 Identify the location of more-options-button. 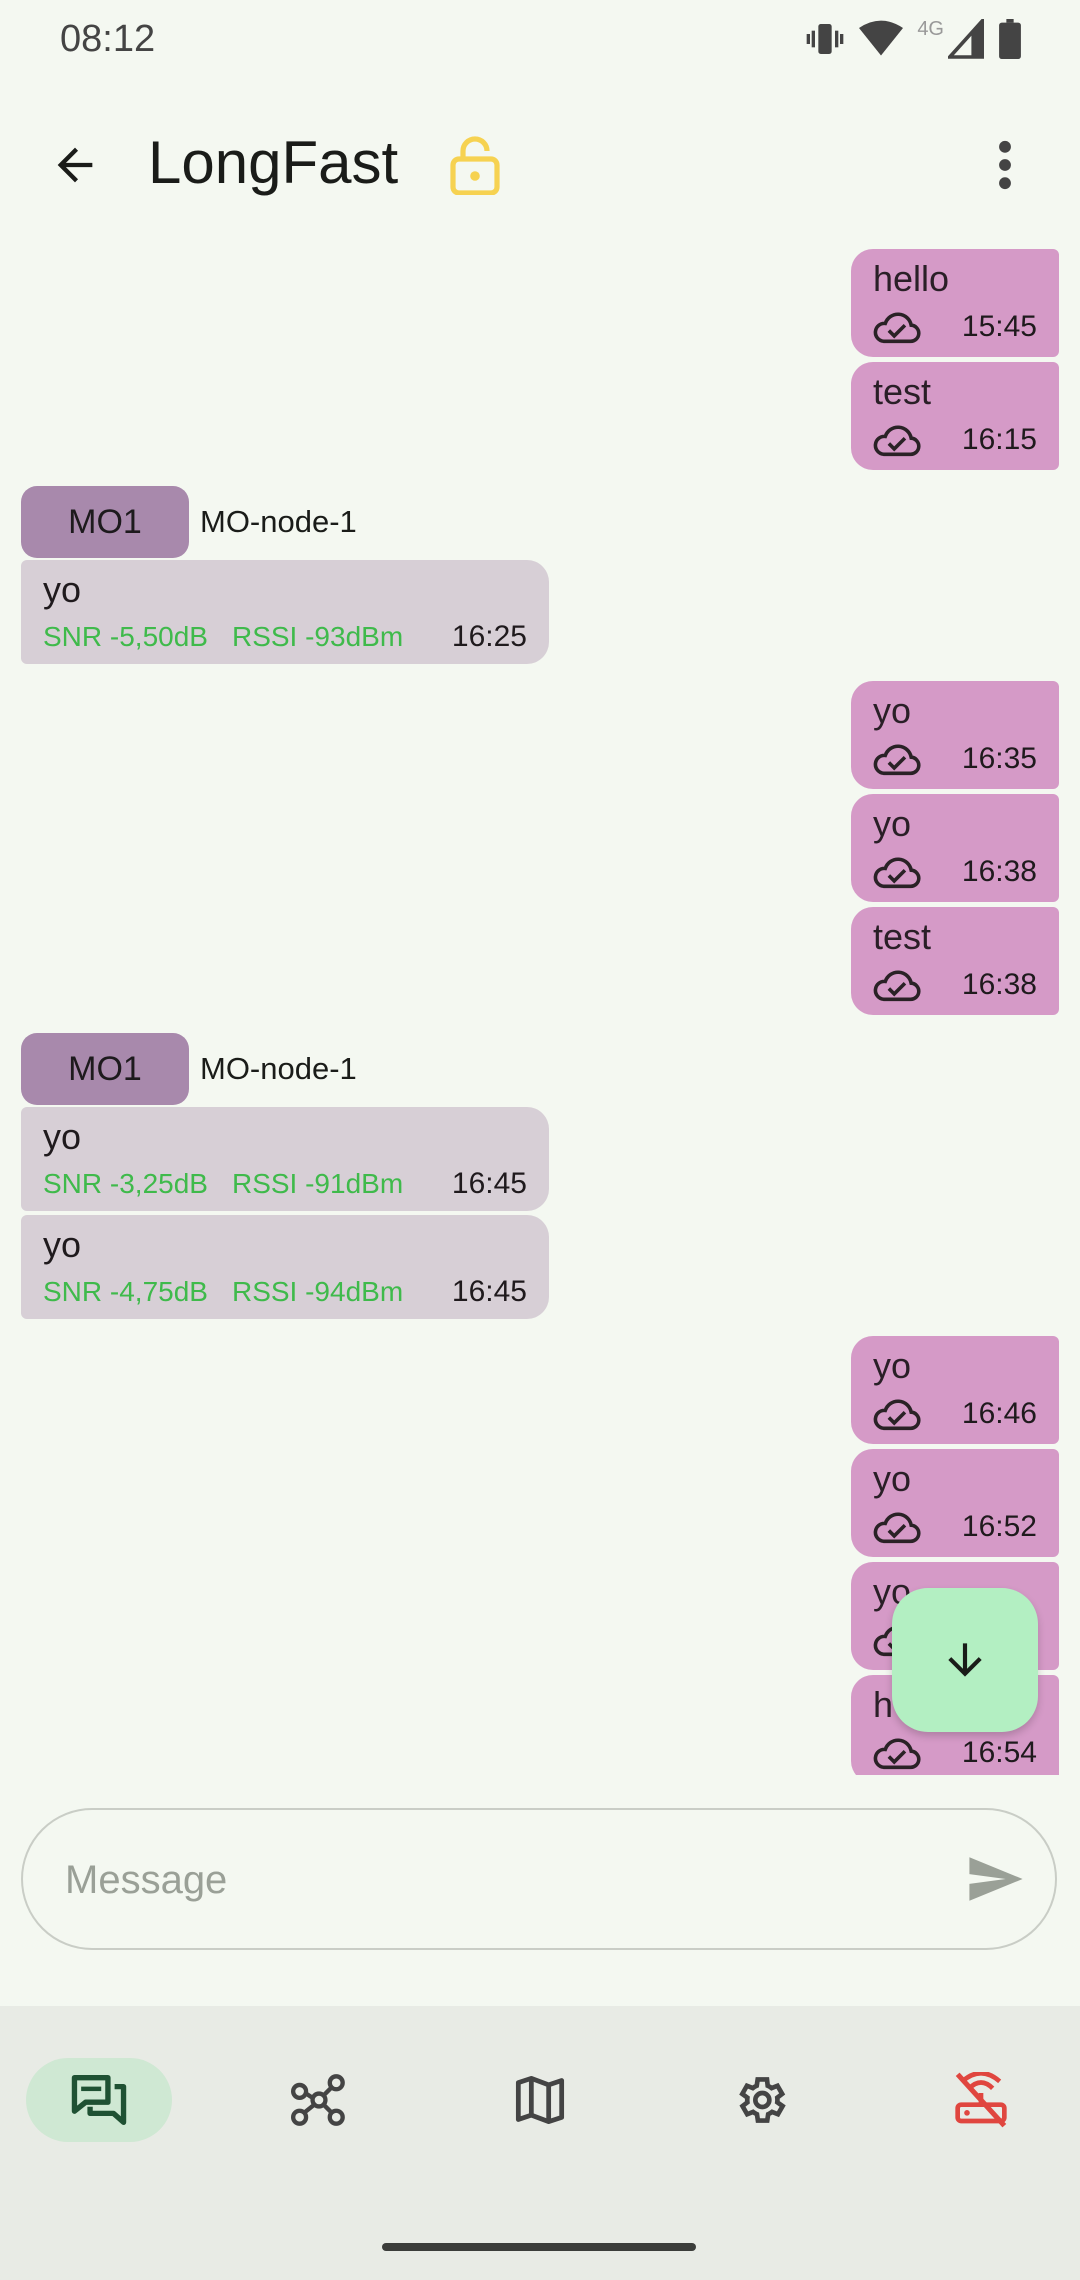
(1005, 165).